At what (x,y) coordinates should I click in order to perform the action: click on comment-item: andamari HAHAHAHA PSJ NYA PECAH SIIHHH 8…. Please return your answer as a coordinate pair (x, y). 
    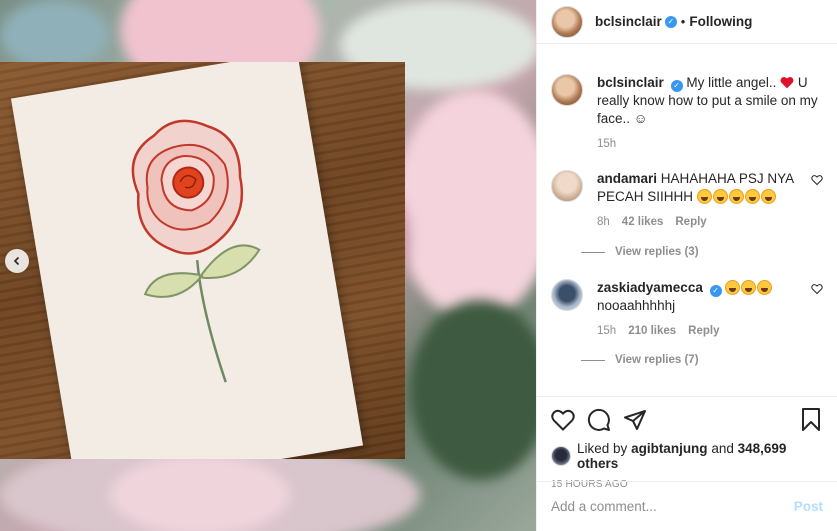
    Looking at the image, I should click on (687, 199).